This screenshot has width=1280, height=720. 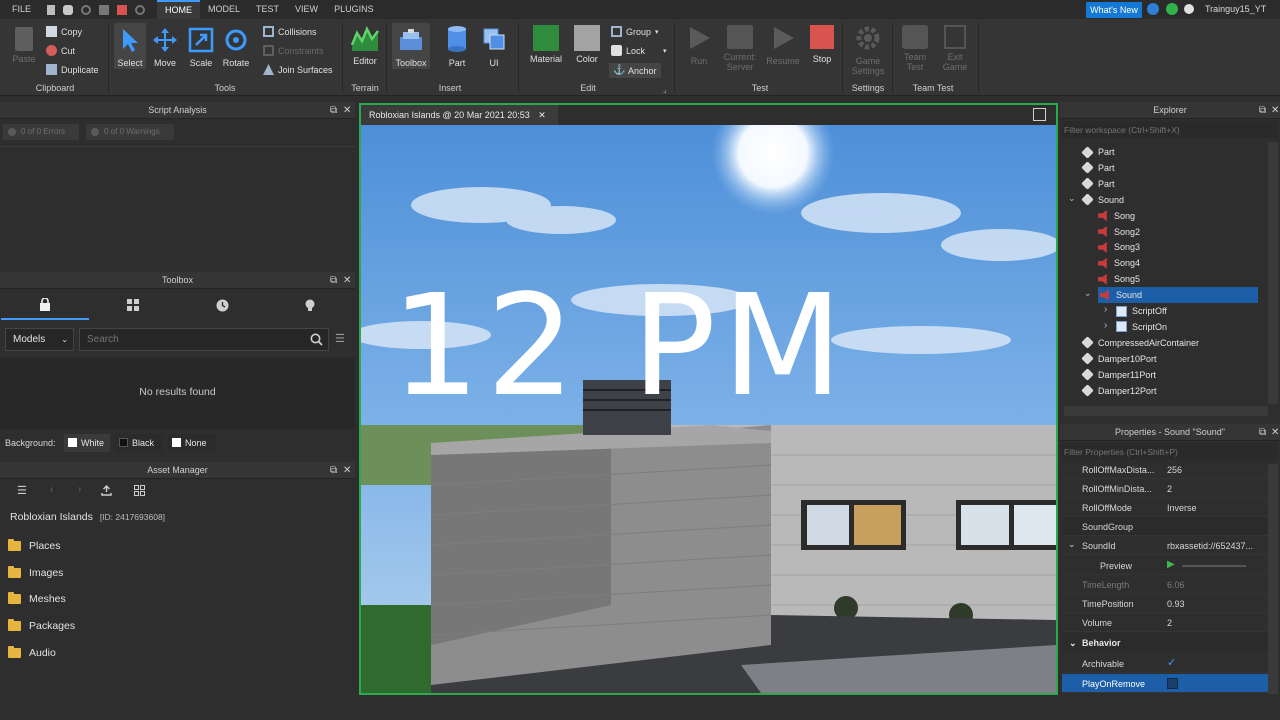 What do you see at coordinates (1170, 451) in the screenshot?
I see `properties-filter-input` at bounding box center [1170, 451].